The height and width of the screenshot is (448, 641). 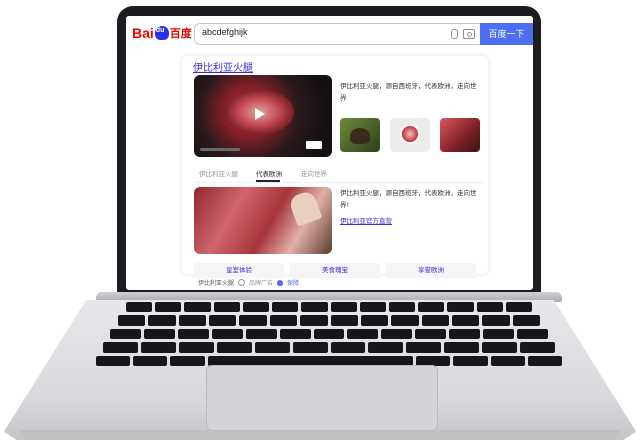 I want to click on search-header: Bai 百度 abcdefghijk 百度一下, so click(x=329, y=33).